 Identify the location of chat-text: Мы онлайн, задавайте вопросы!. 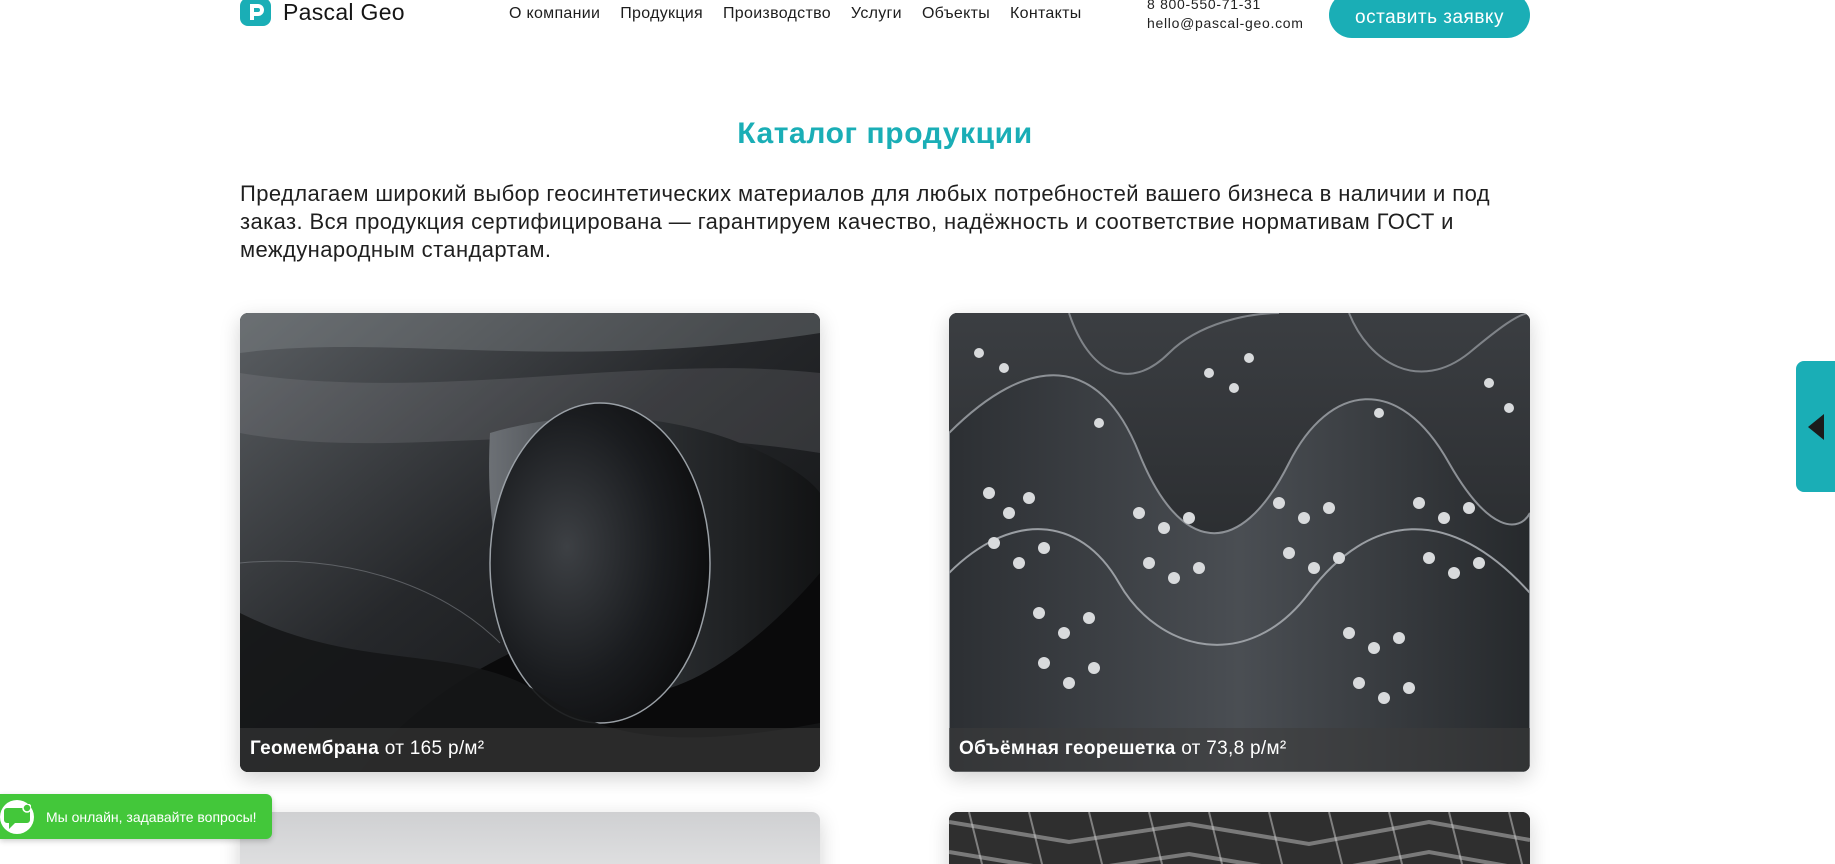
(151, 816).